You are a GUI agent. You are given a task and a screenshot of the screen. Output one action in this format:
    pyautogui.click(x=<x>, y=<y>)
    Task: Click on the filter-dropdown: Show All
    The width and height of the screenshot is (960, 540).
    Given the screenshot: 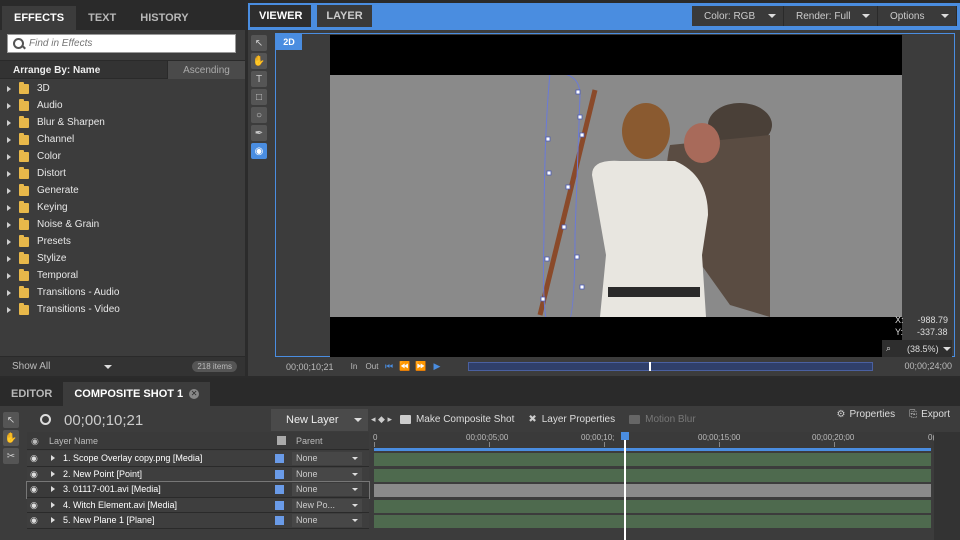 What is the action you would take?
    pyautogui.click(x=61, y=367)
    